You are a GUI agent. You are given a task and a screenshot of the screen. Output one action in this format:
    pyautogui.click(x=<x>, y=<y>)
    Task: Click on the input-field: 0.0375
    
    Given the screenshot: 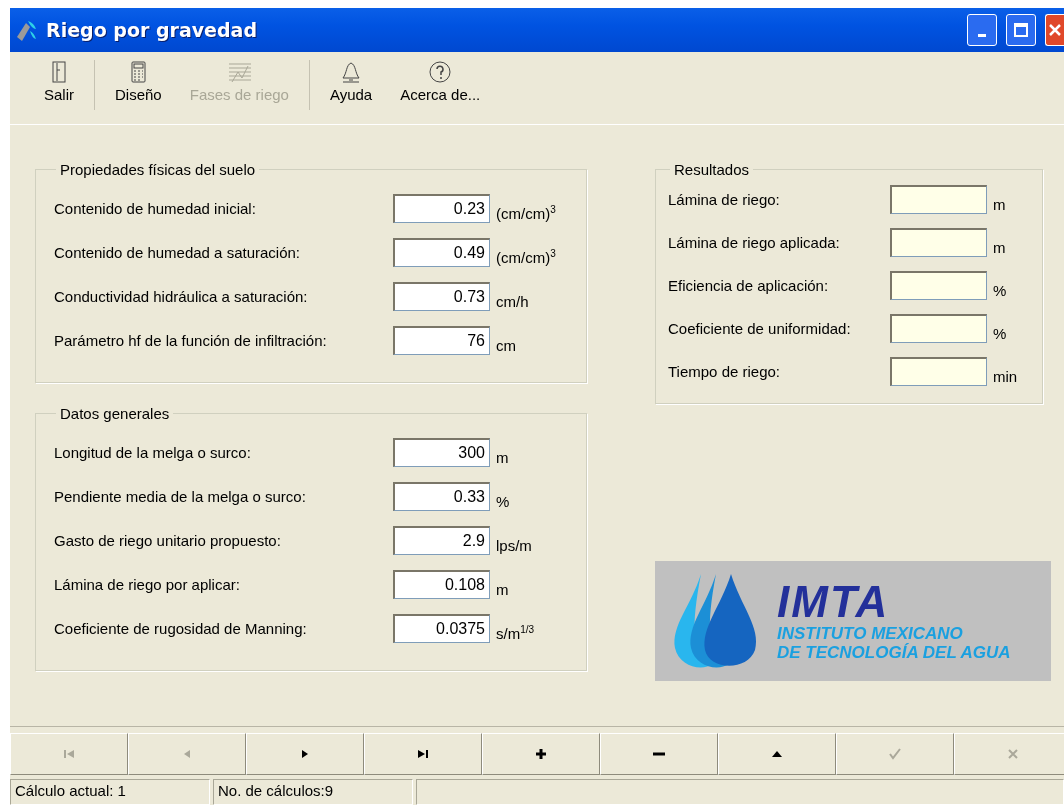 What is the action you would take?
    pyautogui.click(x=441, y=628)
    